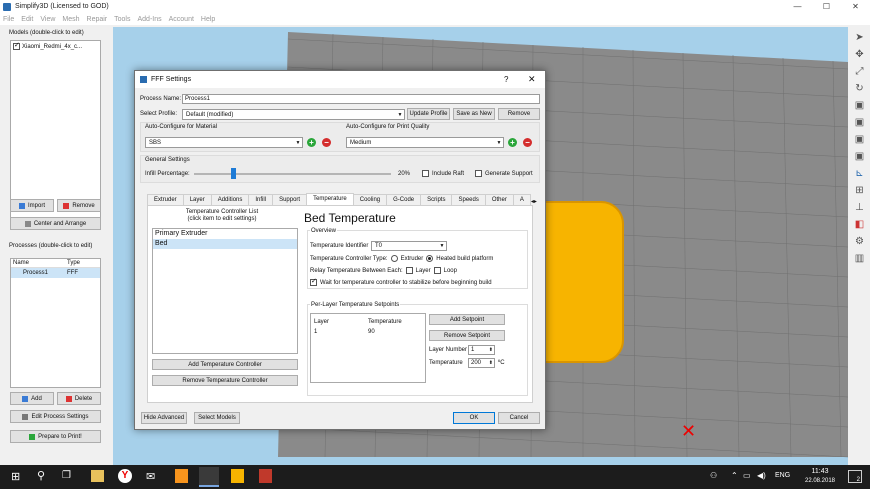  What do you see at coordinates (370, 199) in the screenshot?
I see `tab-cooling: Cooling` at bounding box center [370, 199].